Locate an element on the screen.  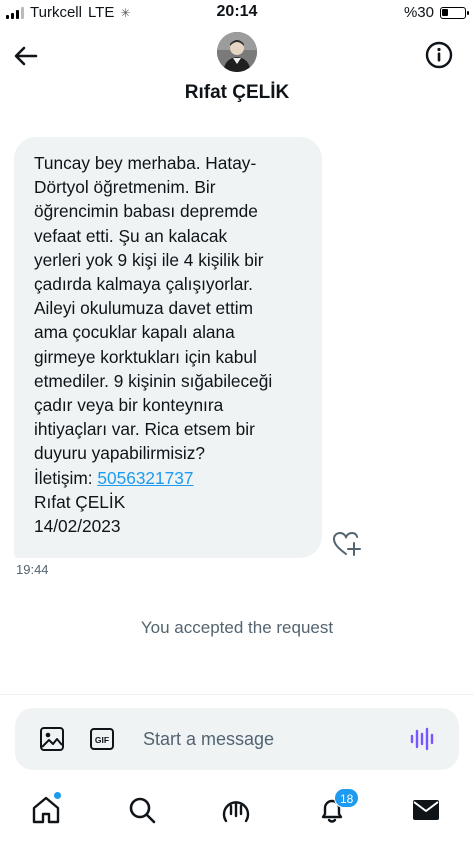
message-line: ama çocuklar kapalı alana is located at coordinates (134, 332).